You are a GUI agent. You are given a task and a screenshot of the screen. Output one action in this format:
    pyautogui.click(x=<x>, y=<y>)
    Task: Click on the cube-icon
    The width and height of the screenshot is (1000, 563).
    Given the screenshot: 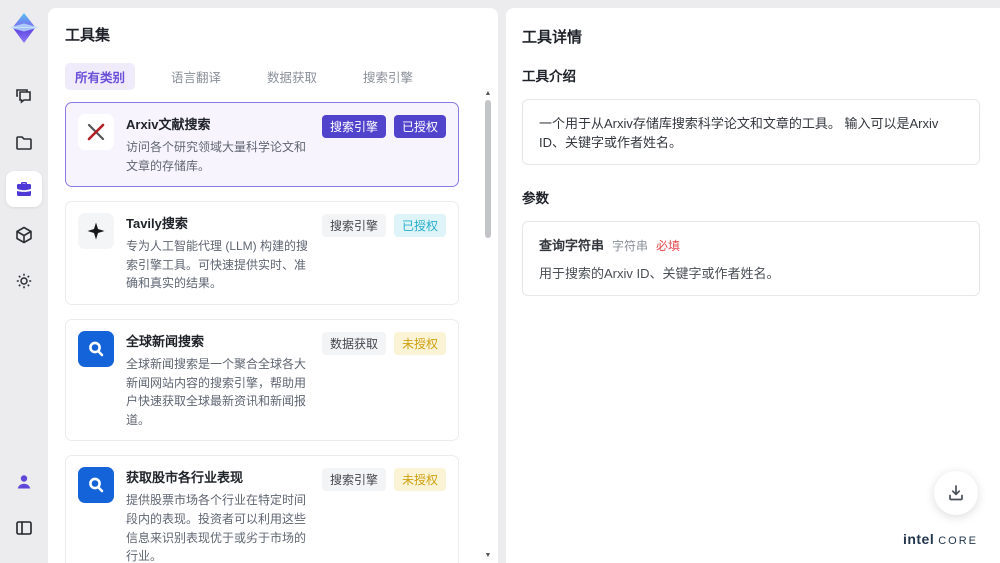 What is the action you would take?
    pyautogui.click(x=24, y=235)
    